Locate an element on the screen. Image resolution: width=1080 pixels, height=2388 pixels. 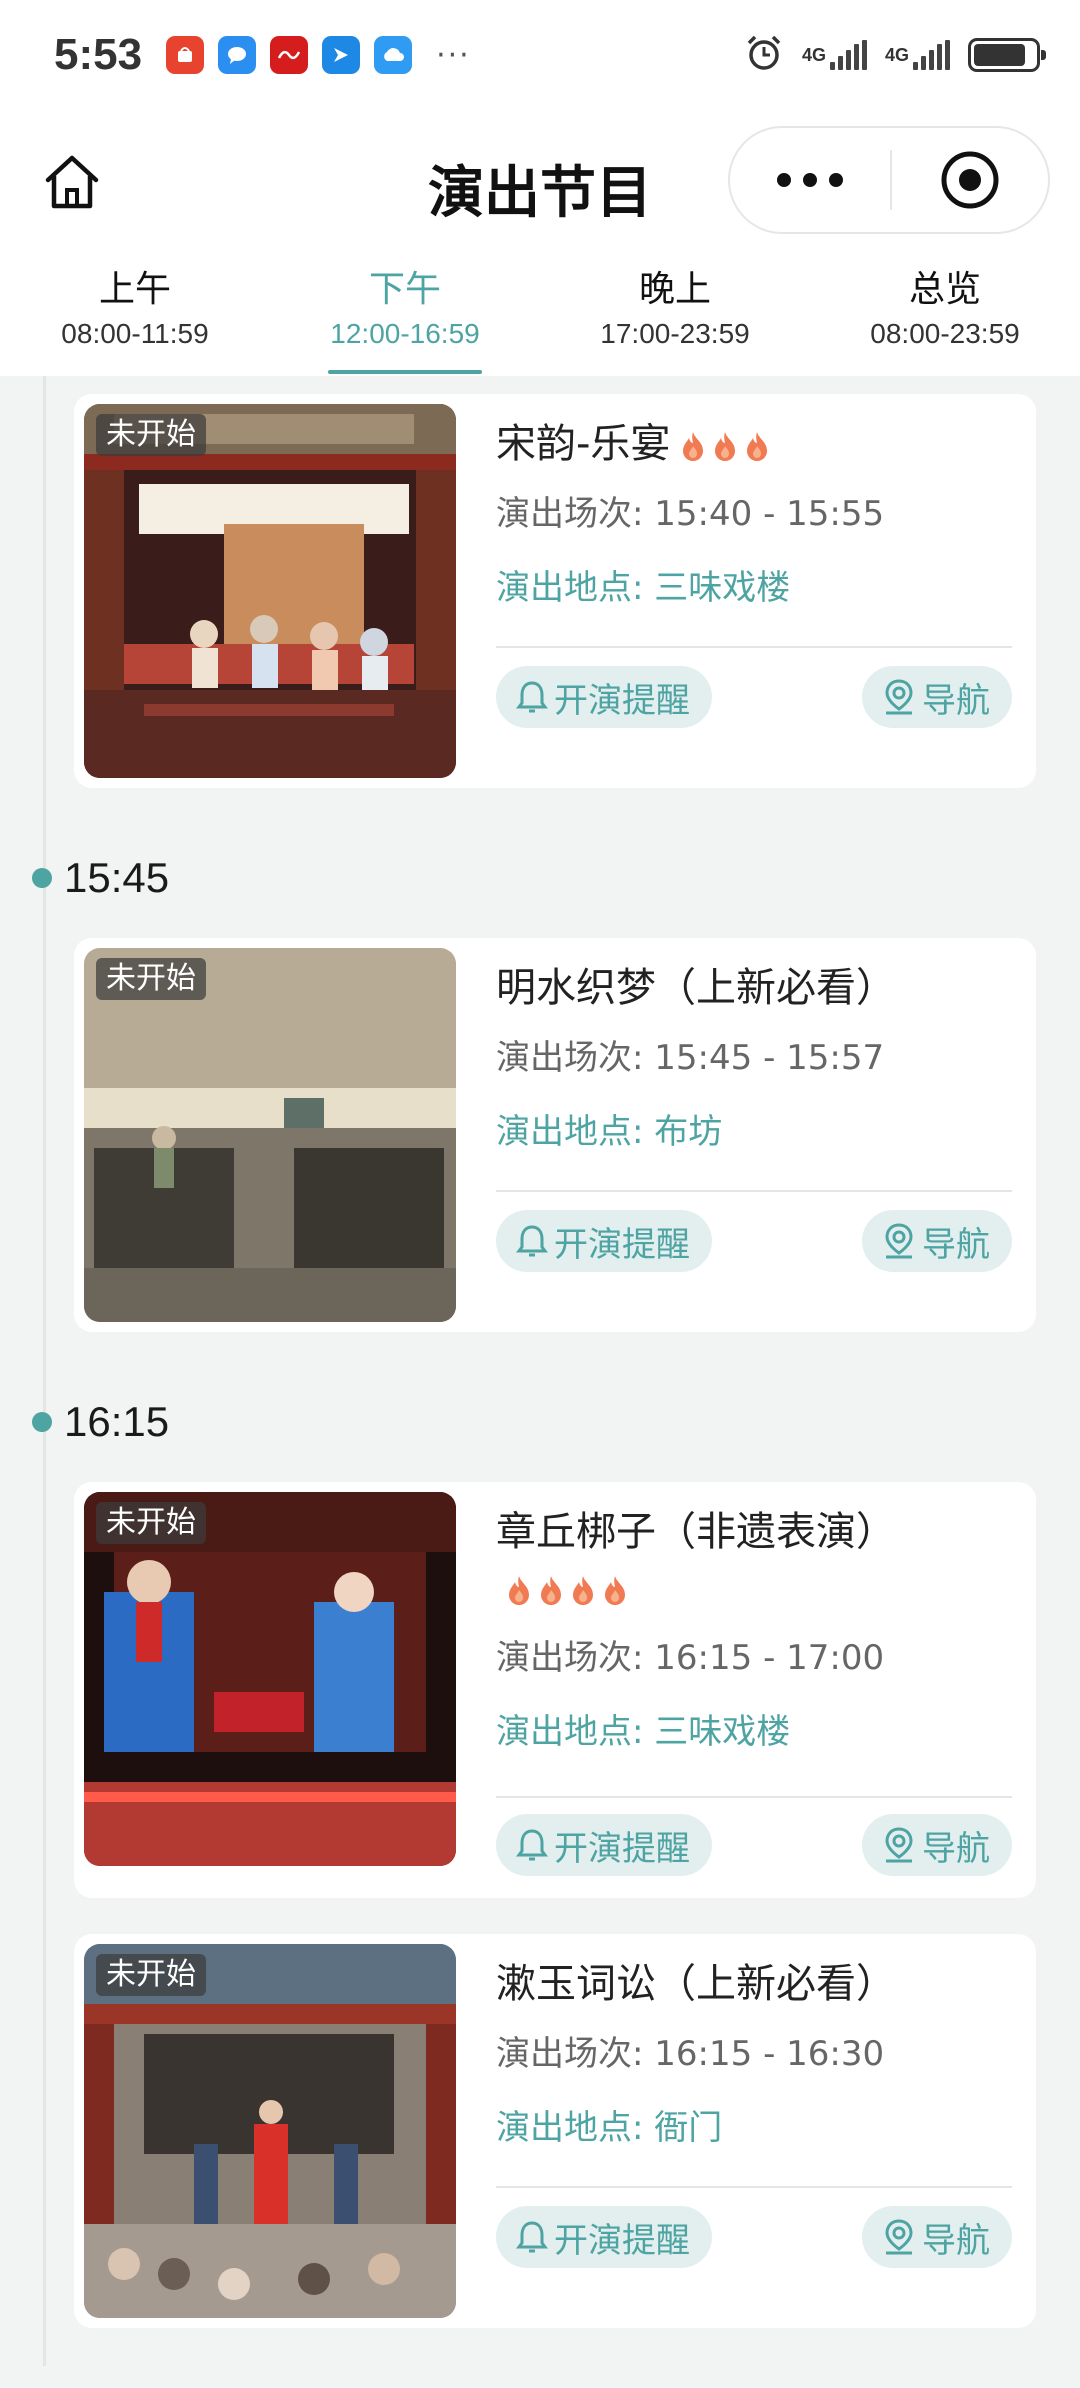
show-title: 明水织梦（上新必看） is located at coordinates (696, 988).